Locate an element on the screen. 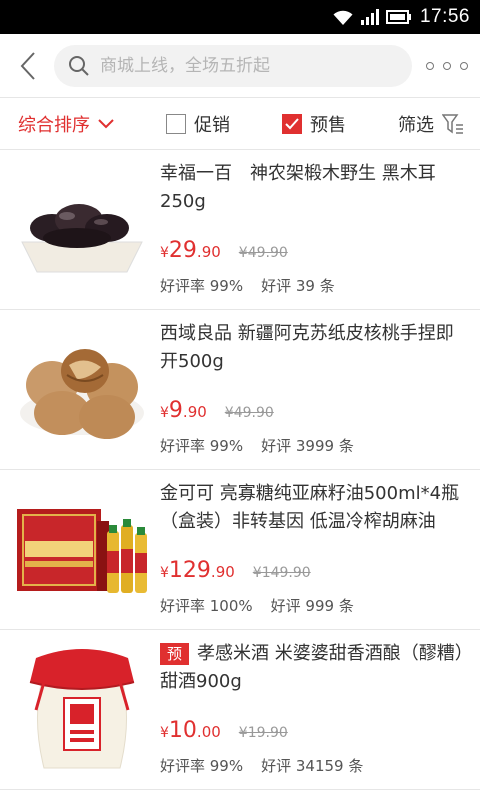 The image size is (480, 800). product-title: 金可可 亮寡糖纯亚麻籽油500ml*4瓶（盒装）非转基因 低温冷榨胡麻油 is located at coordinates (314, 512).